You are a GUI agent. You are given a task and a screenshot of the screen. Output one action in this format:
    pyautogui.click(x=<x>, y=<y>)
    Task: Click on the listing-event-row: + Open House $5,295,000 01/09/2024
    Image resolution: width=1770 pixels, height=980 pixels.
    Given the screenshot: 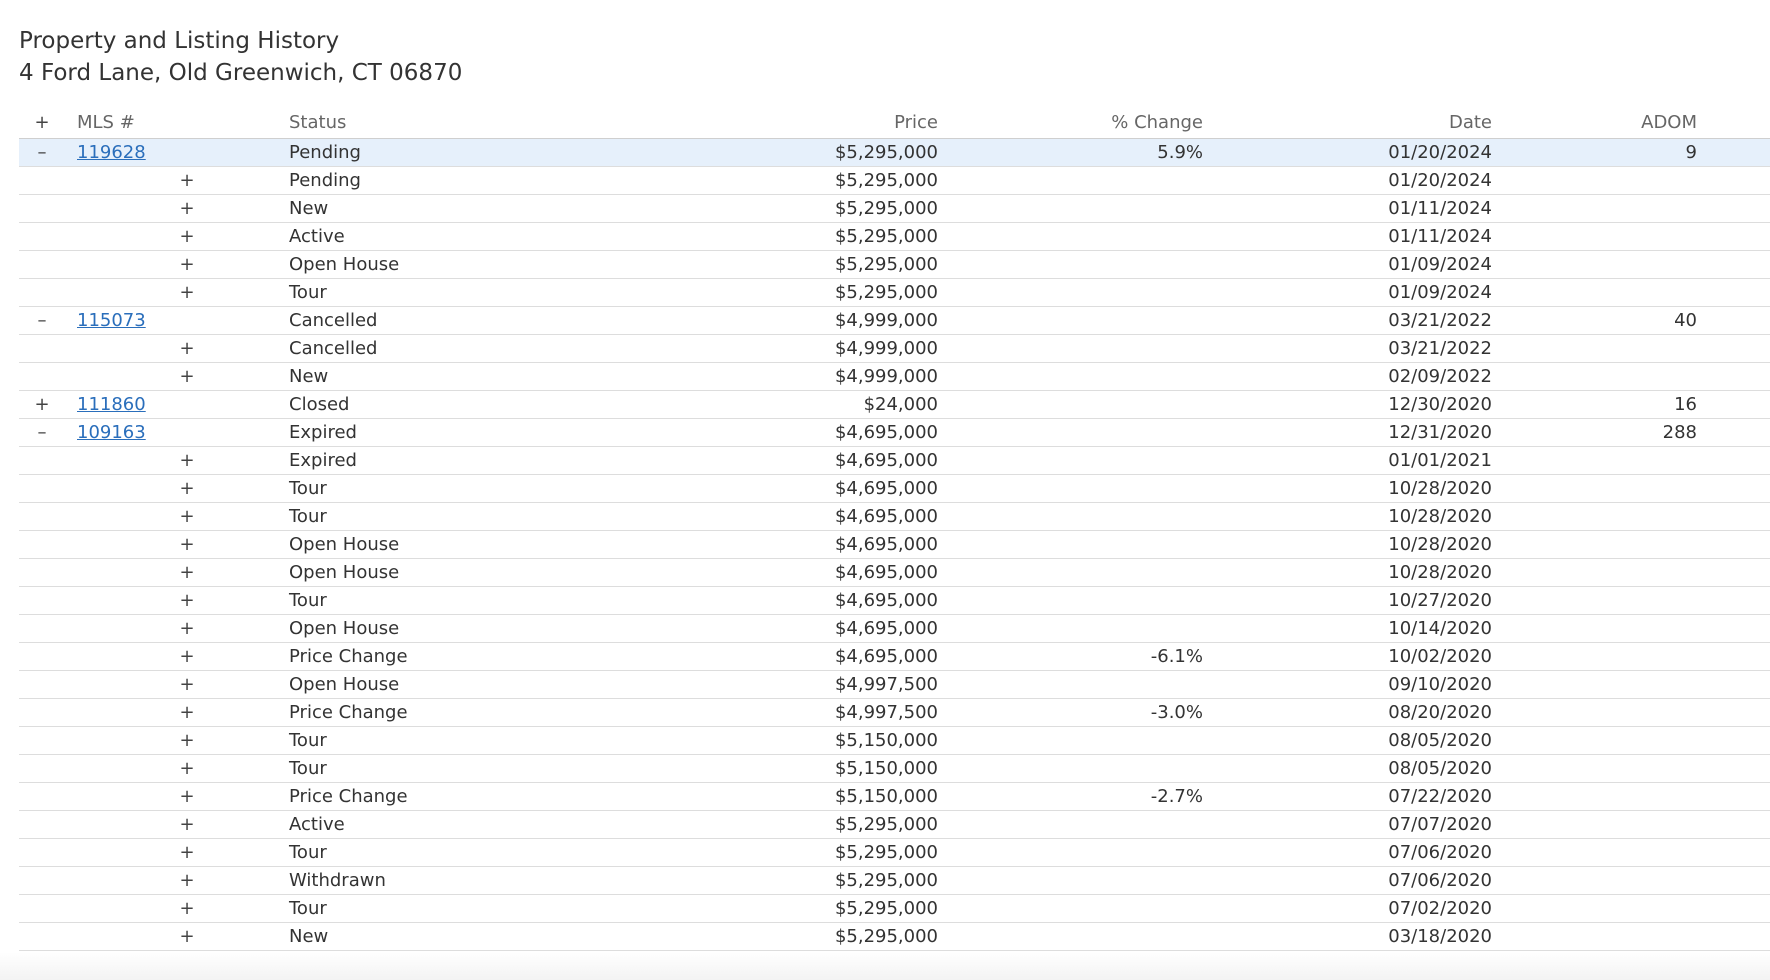 What is the action you would take?
    pyautogui.click(x=894, y=265)
    